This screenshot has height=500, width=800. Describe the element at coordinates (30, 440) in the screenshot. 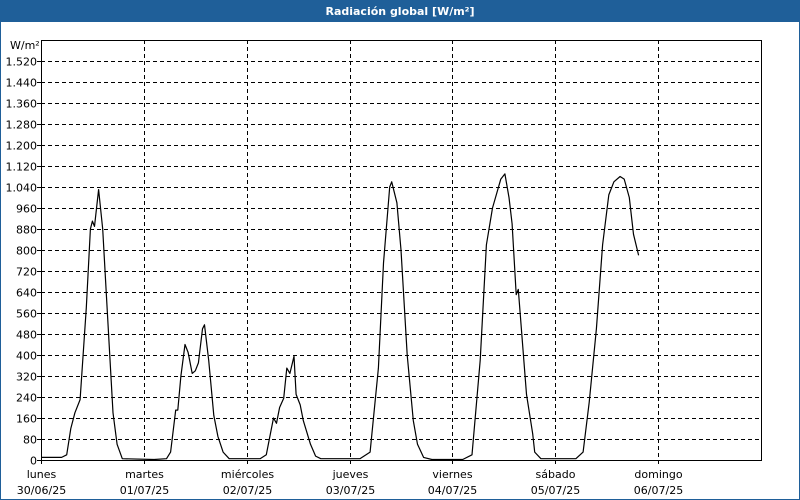

I see `y-tick-label: 80` at that location.